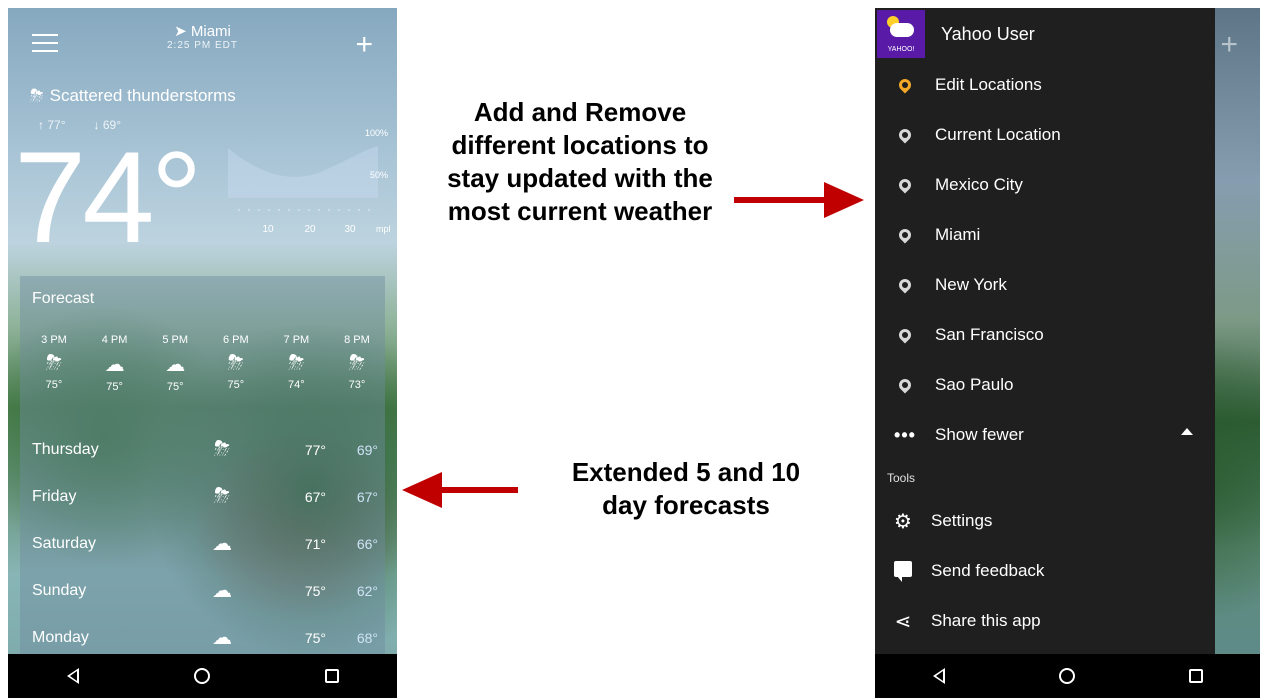 Image resolution: width=1267 pixels, height=698 pixels. What do you see at coordinates (799, 200) in the screenshot?
I see `arrow-right-icon` at bounding box center [799, 200].